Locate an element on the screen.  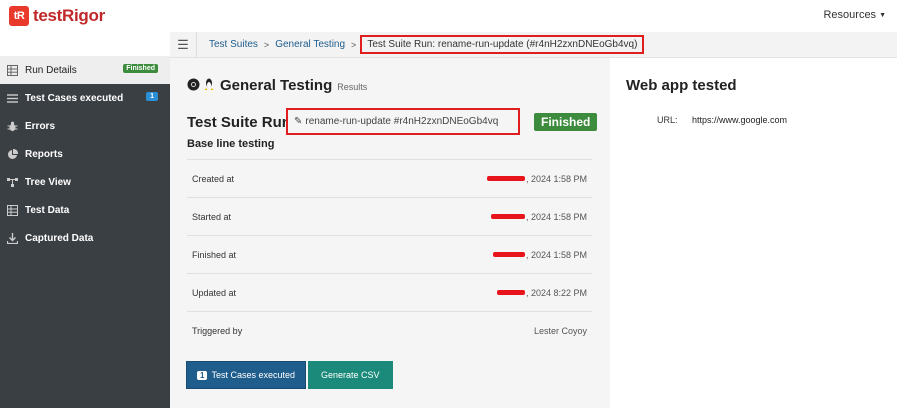
test-cases-executed-button: 1 Test Cases executed is located at coordinates (246, 375).